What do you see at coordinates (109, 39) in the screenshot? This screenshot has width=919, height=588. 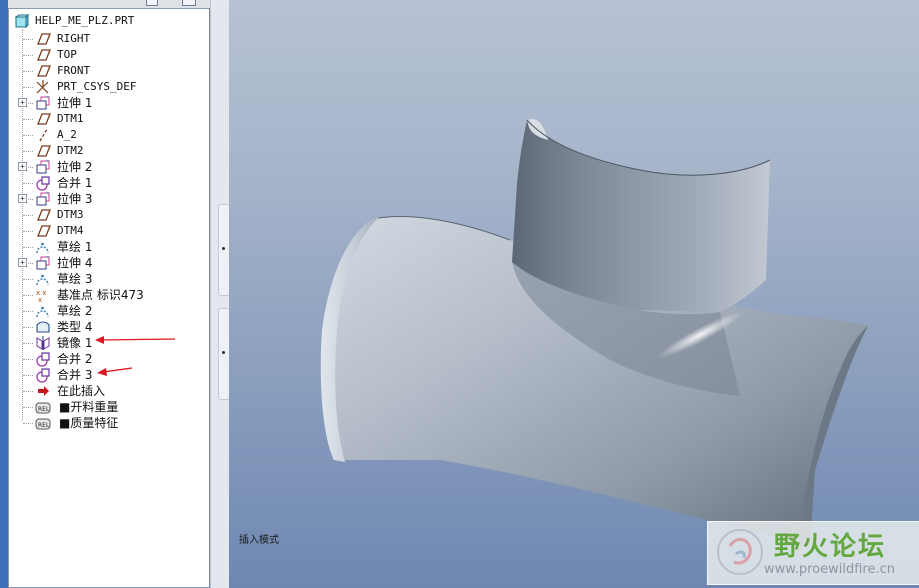 I see `model-tree-item: RIGHT` at bounding box center [109, 39].